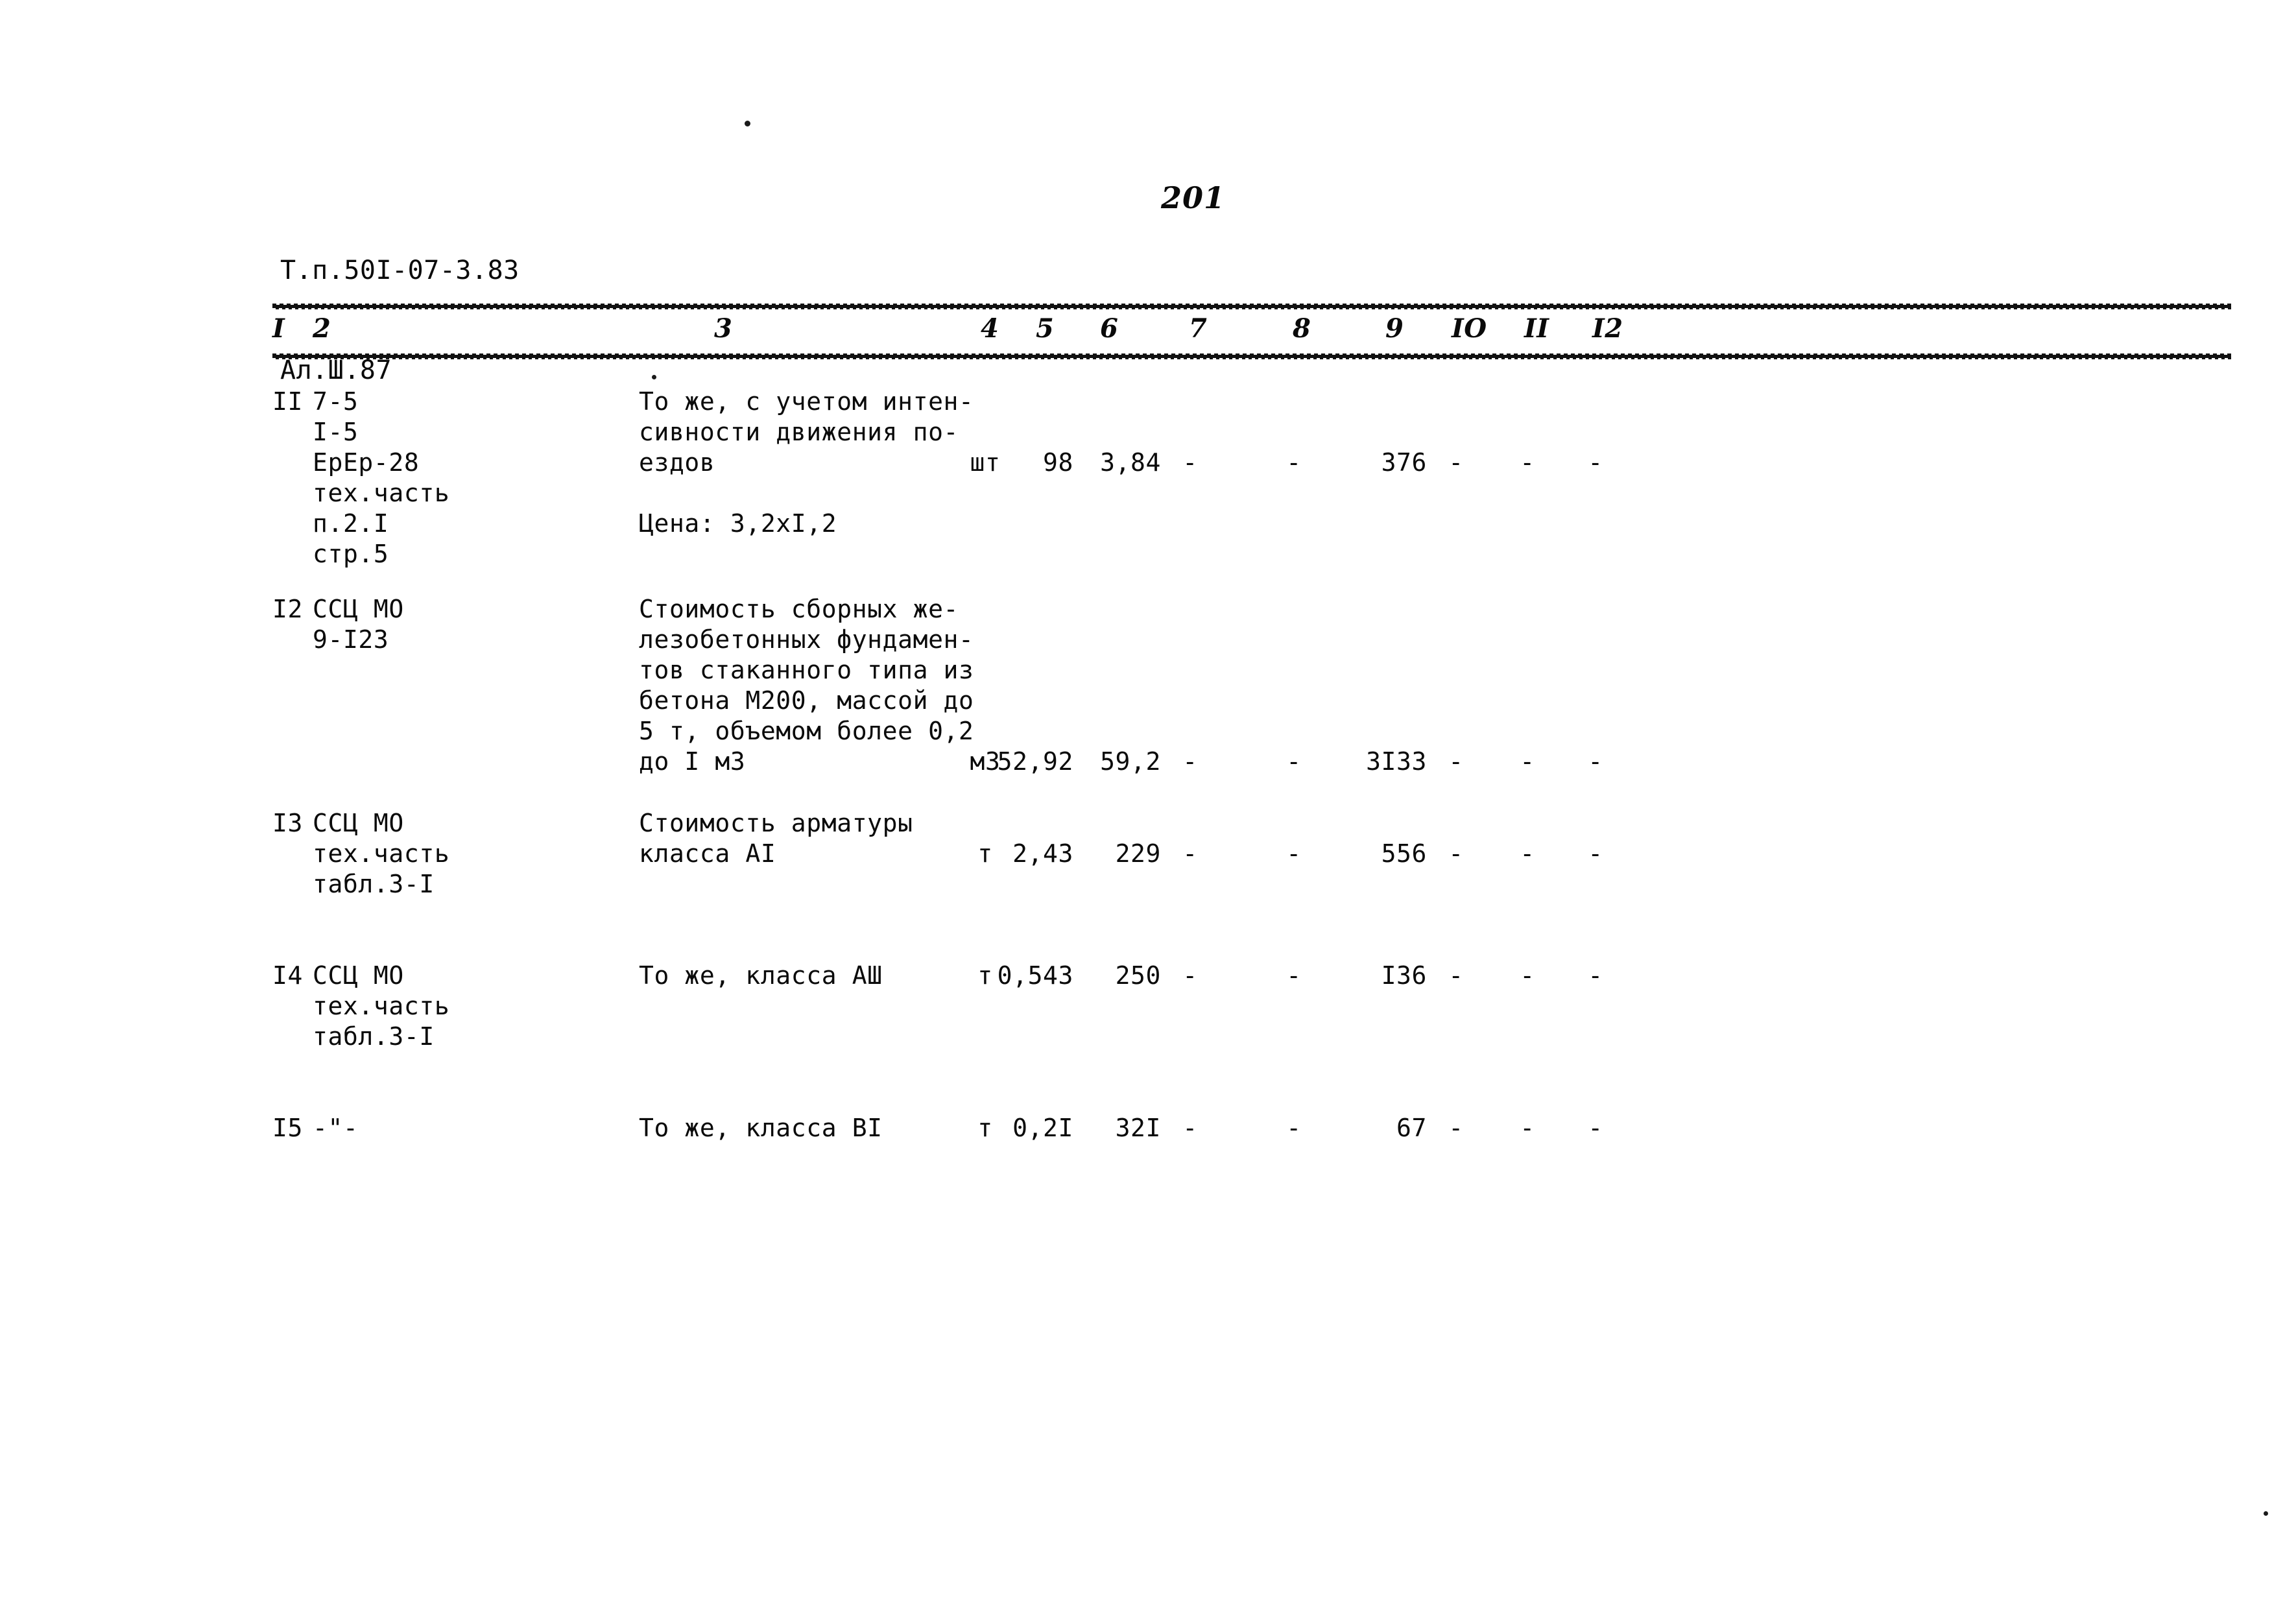 This screenshot has width=2296, height=1615. What do you see at coordinates (1138, 1128) in the screenshot?
I see `row-unit-price: 32I` at bounding box center [1138, 1128].